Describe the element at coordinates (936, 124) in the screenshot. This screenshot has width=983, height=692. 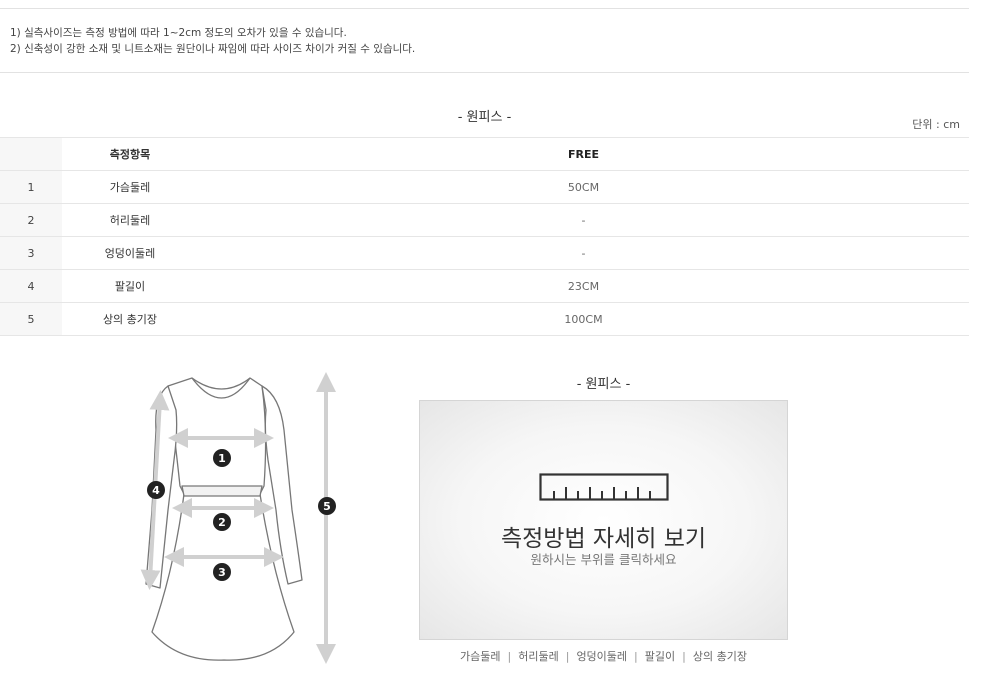
I see `unit-label: 단위 : cm` at that location.